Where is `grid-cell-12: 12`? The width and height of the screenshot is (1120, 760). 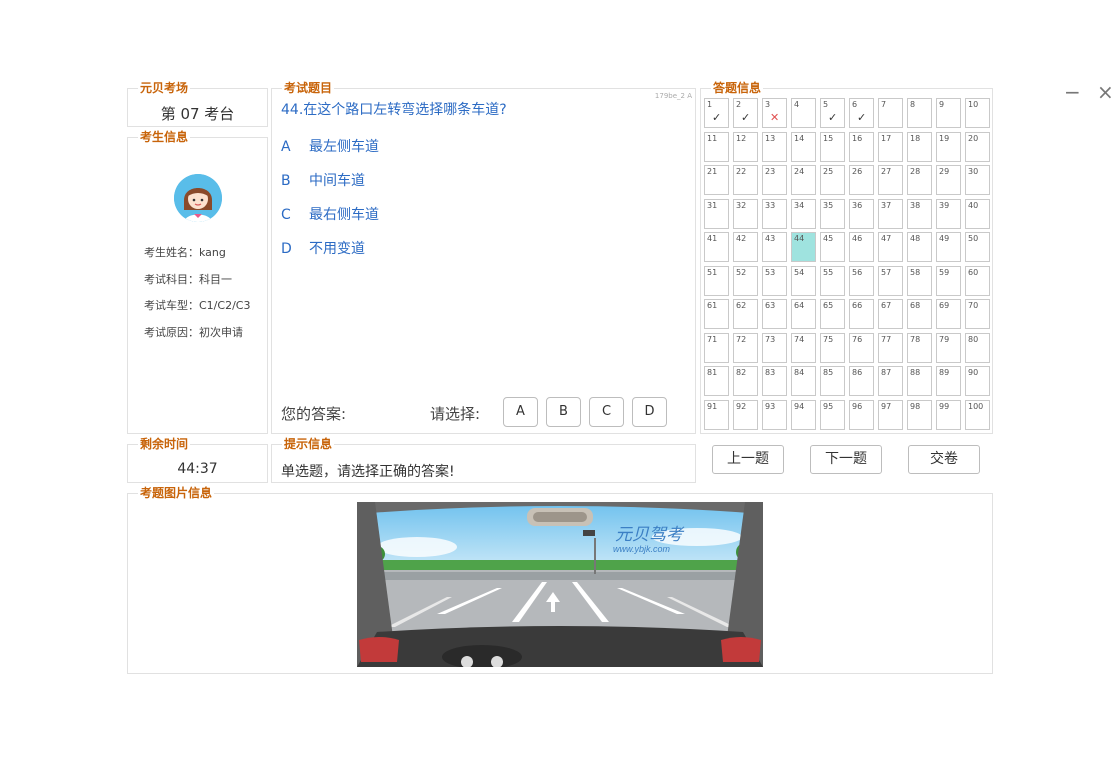 grid-cell-12: 12 is located at coordinates (745, 146).